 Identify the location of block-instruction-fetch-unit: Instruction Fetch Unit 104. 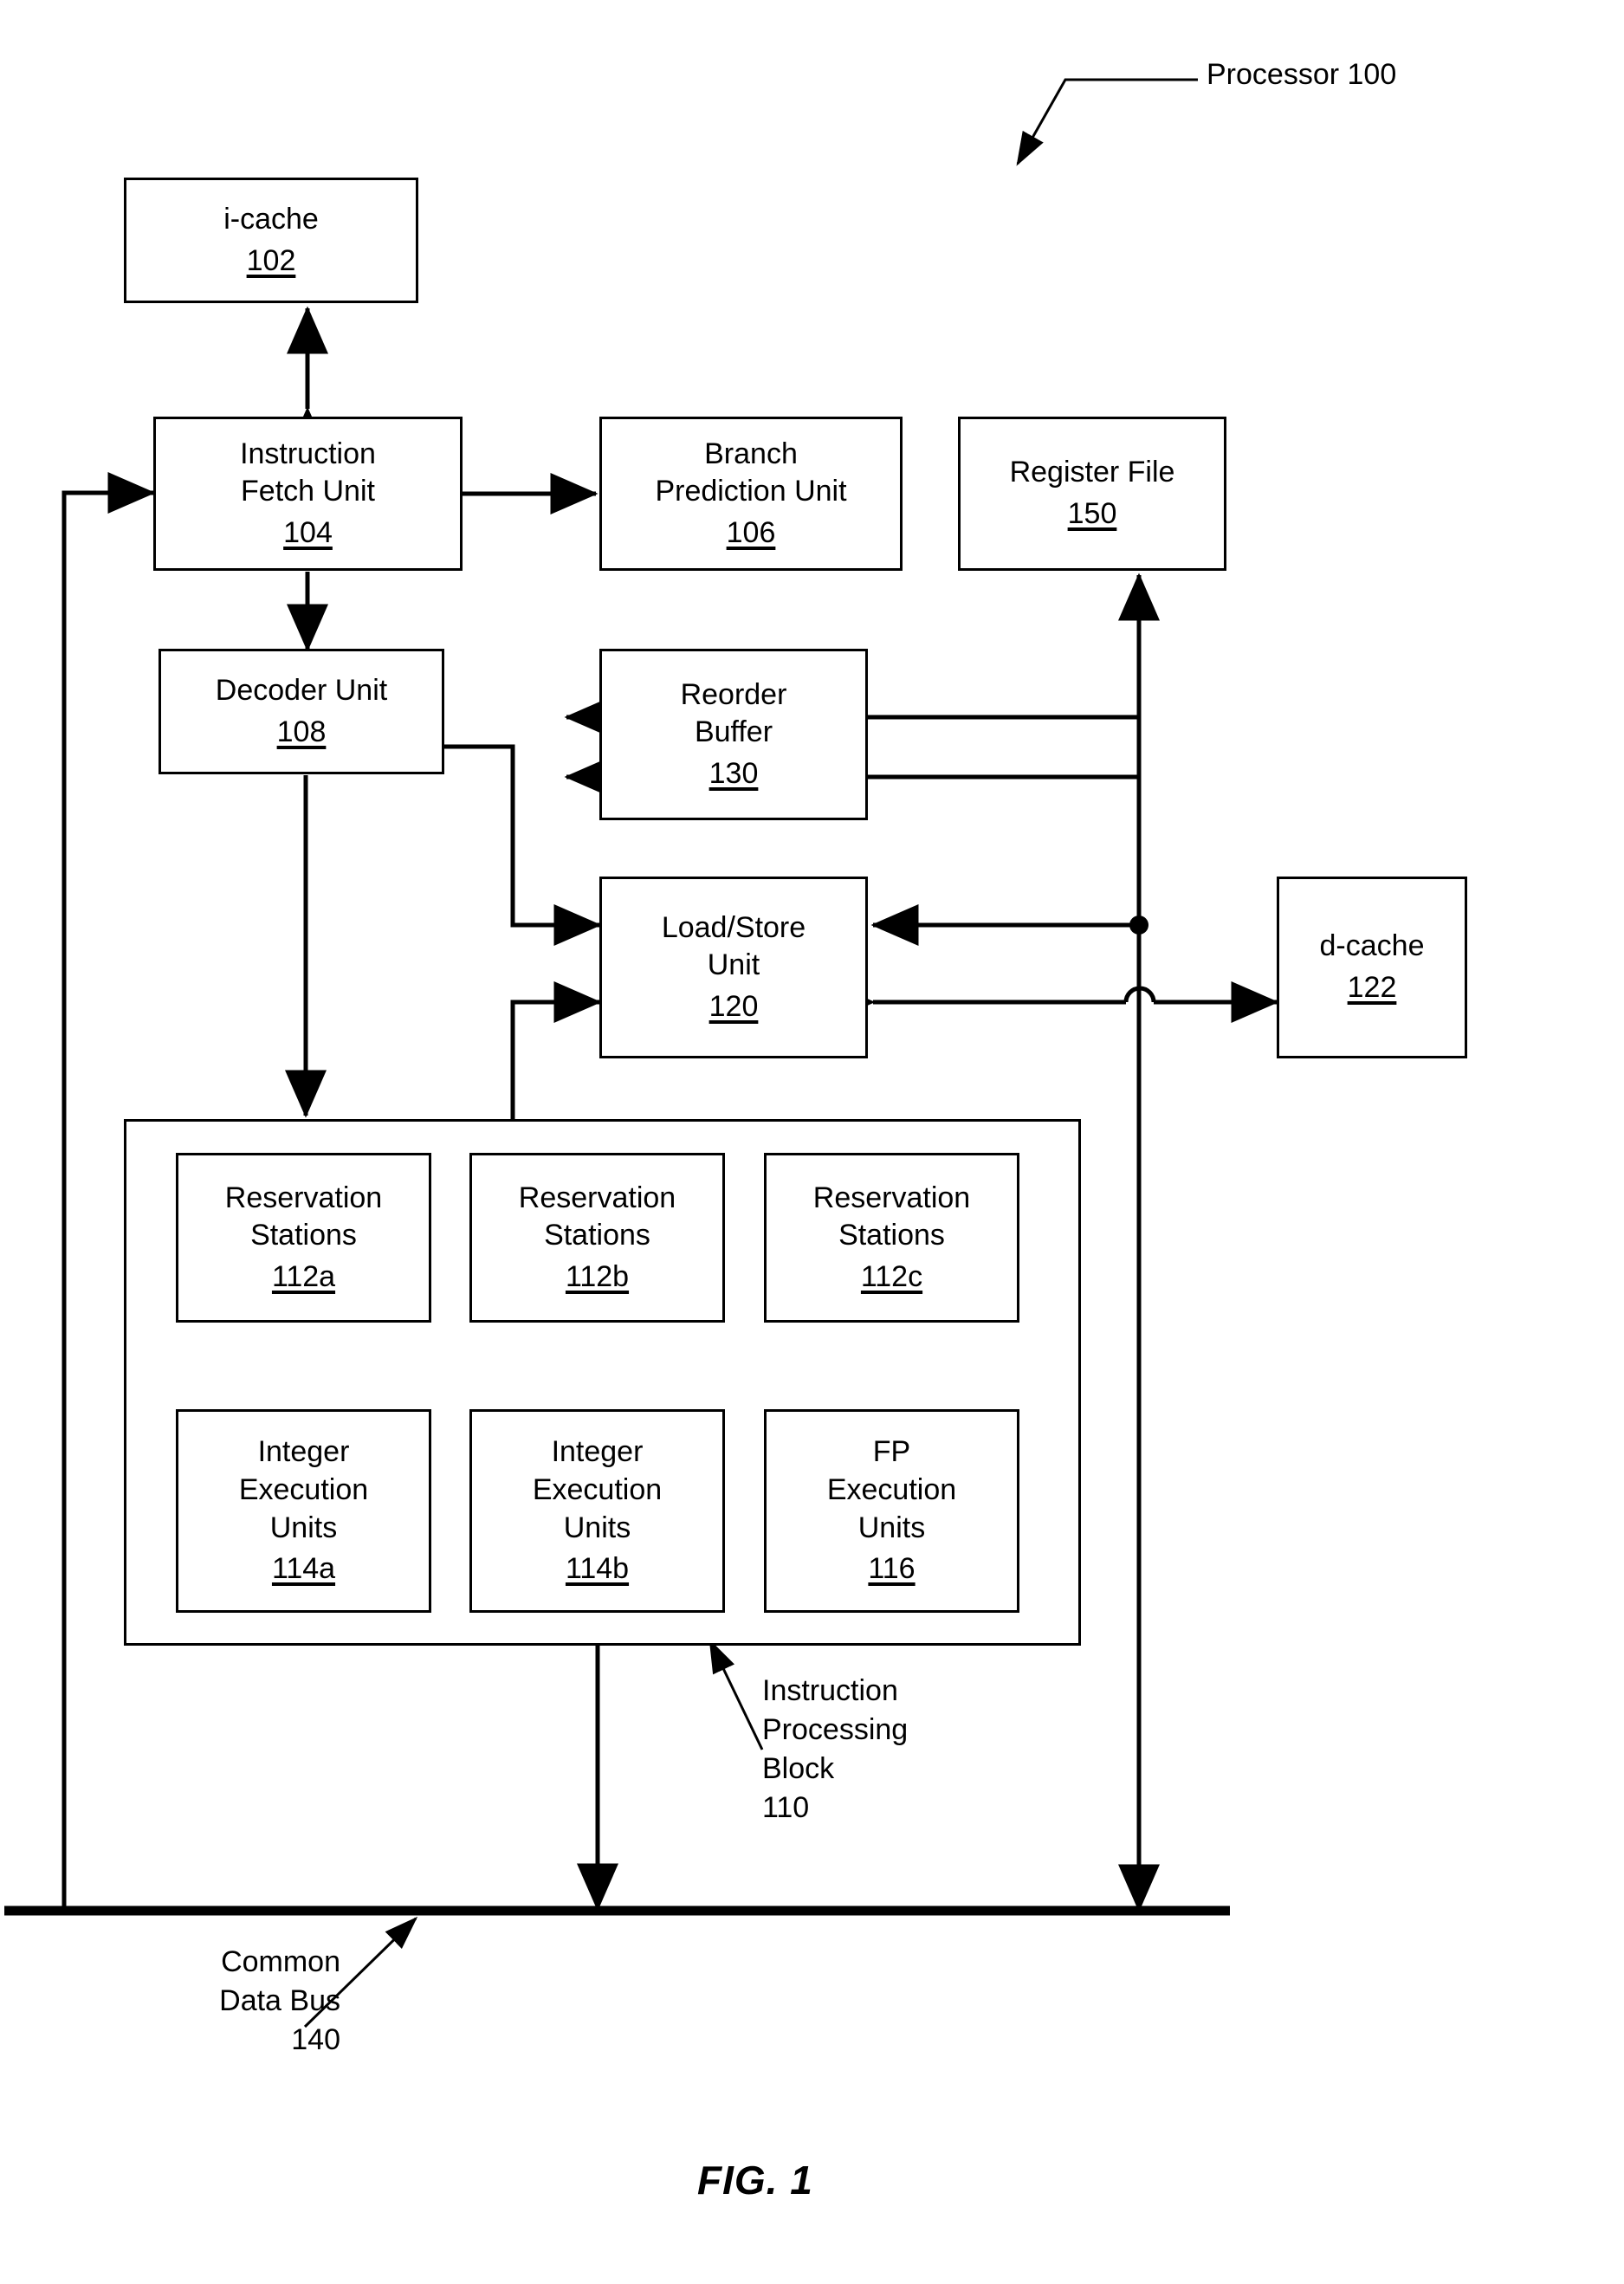
(308, 494).